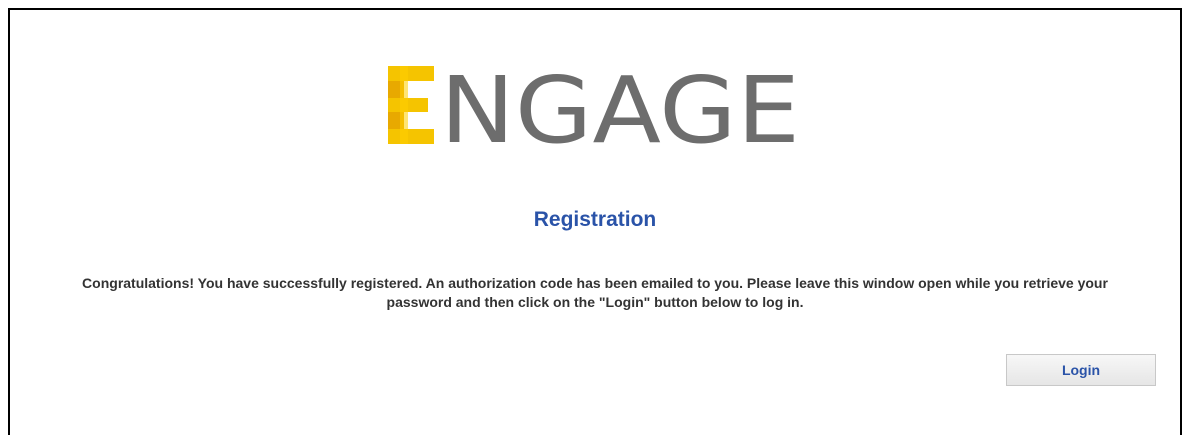 The width and height of the screenshot is (1182, 435). Describe the element at coordinates (620, 105) in the screenshot. I see `logo-wordmark: NGAGE` at that location.